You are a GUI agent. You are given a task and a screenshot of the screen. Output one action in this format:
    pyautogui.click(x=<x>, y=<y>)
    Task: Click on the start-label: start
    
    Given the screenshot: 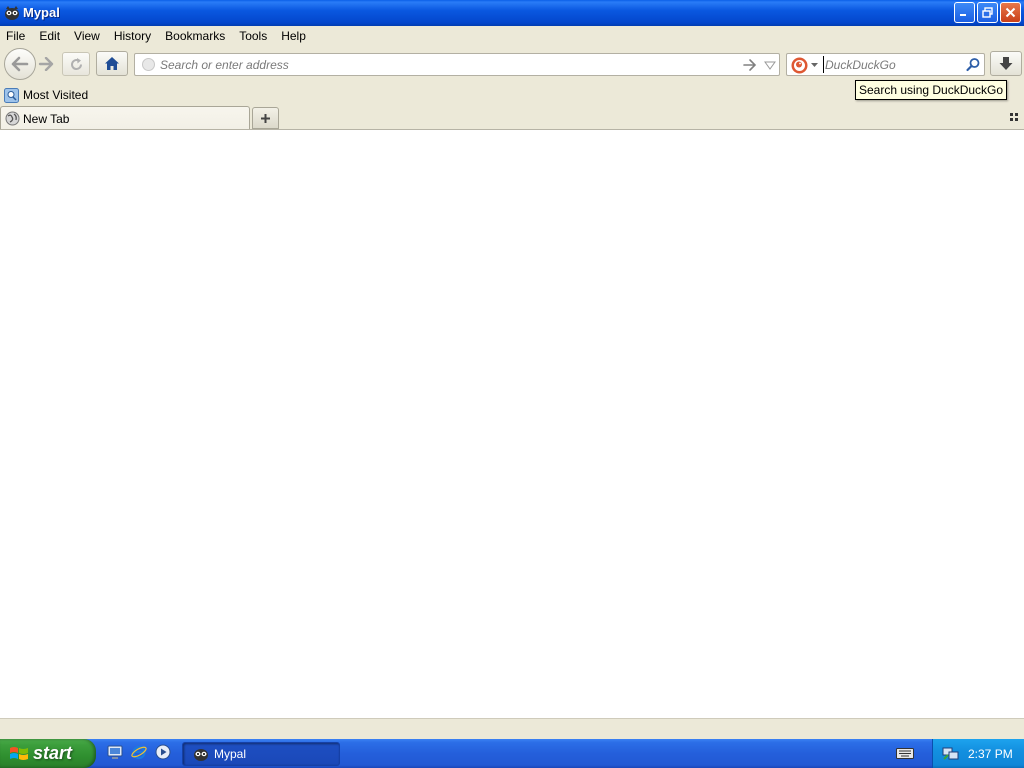 What is the action you would take?
    pyautogui.click(x=53, y=753)
    